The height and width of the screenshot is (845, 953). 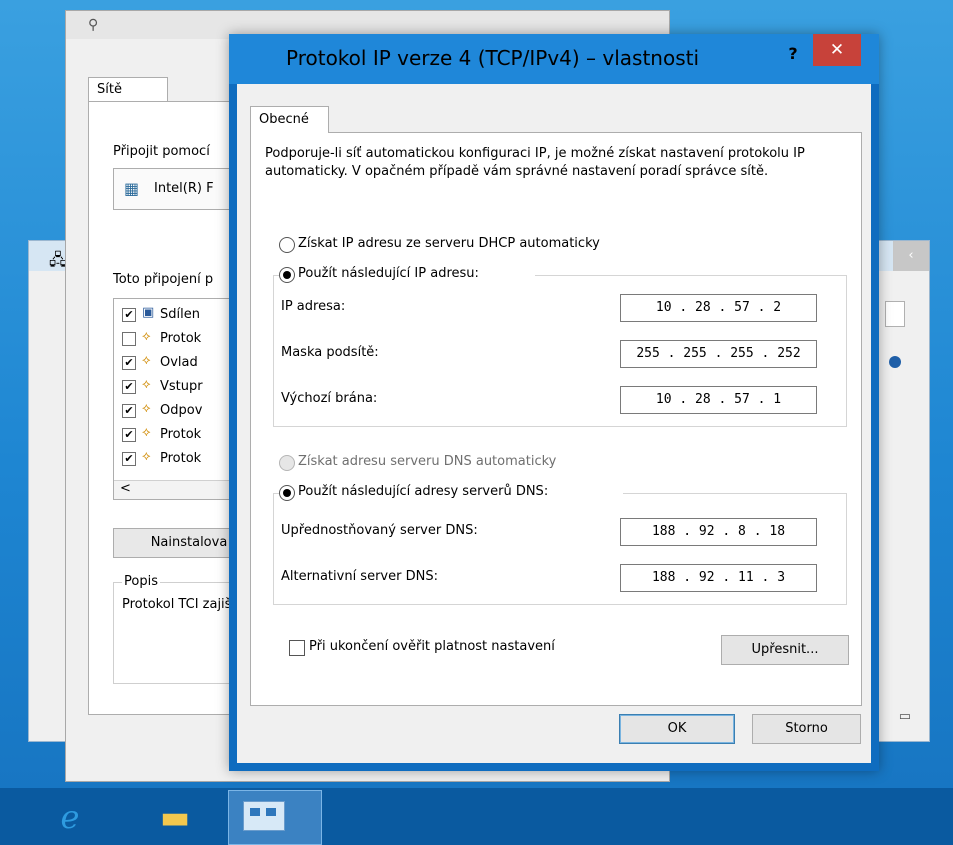 What do you see at coordinates (148, 312) in the screenshot?
I see `sharing-icon: ▣` at bounding box center [148, 312].